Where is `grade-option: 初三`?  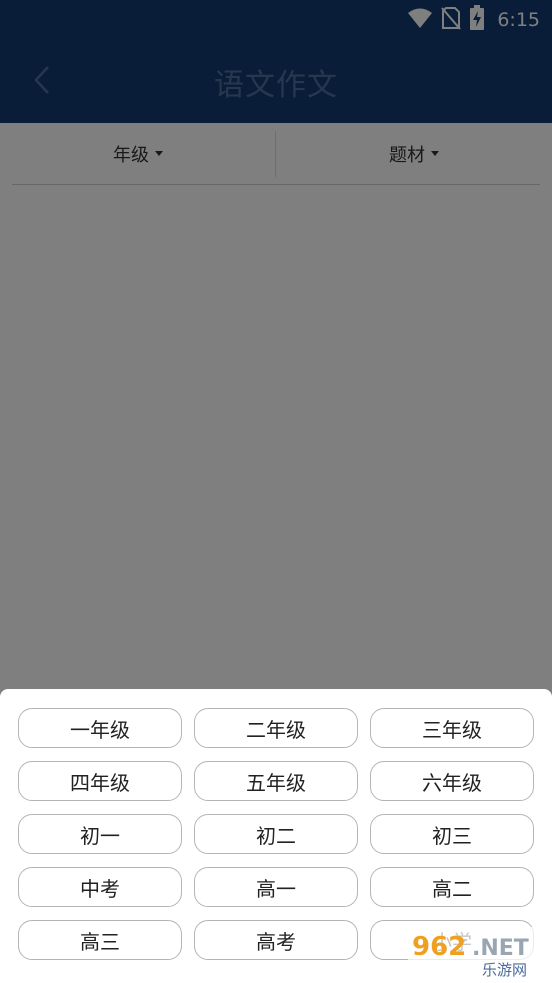 grade-option: 初三 is located at coordinates (452, 834).